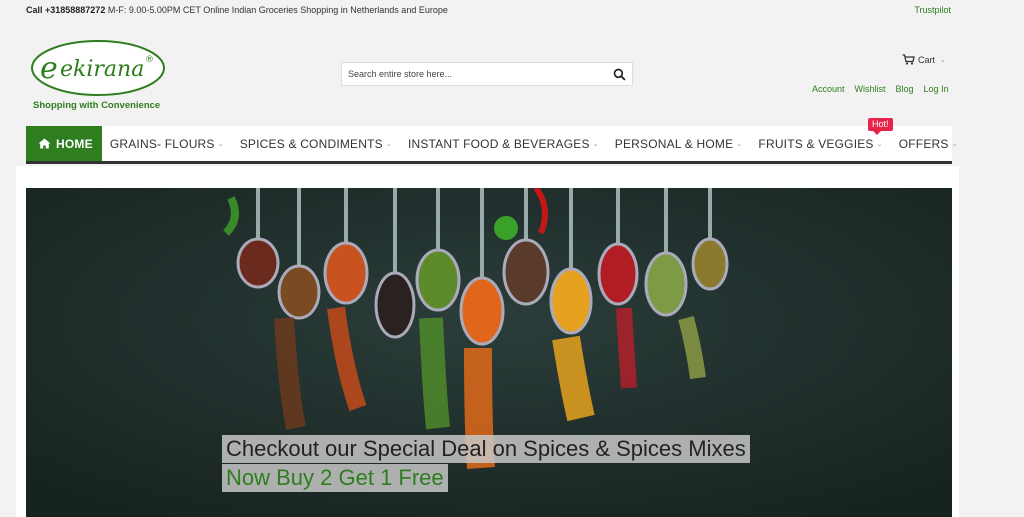 The image size is (1024, 517). What do you see at coordinates (816, 143) in the screenshot?
I see `nav-label: FRUITS & VEGGIES` at bounding box center [816, 143].